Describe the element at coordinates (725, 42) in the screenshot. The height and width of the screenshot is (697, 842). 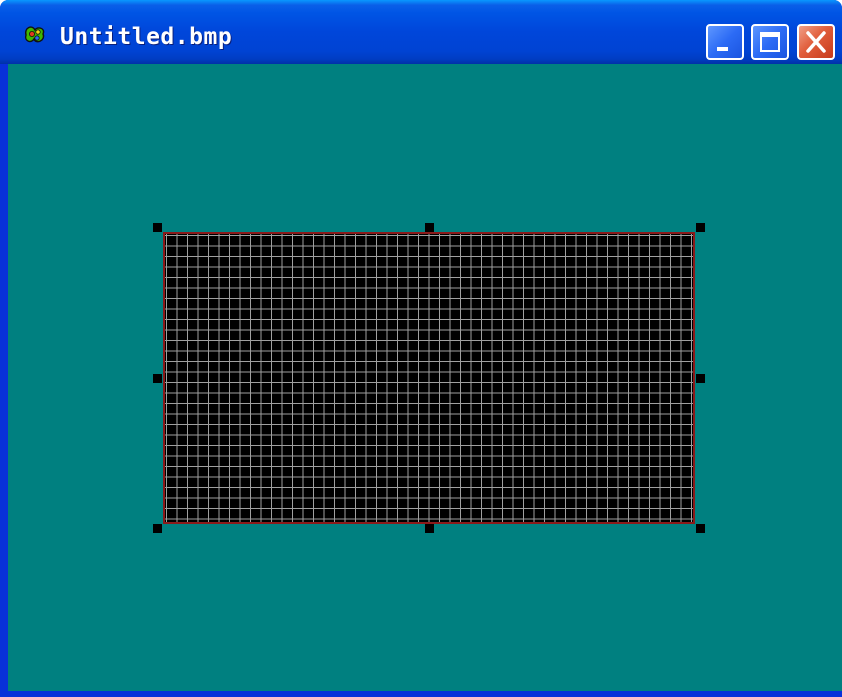
I see `minimize-button` at that location.